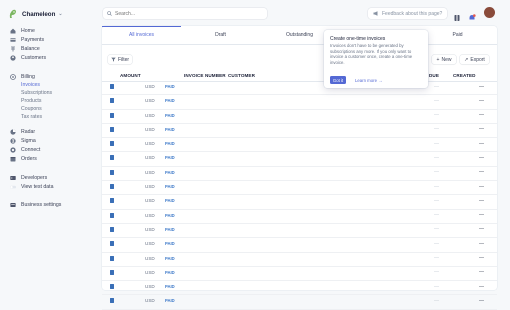 This screenshot has width=510, height=310. What do you see at coordinates (444, 59) in the screenshot?
I see `new-invoice-button: + New` at bounding box center [444, 59].